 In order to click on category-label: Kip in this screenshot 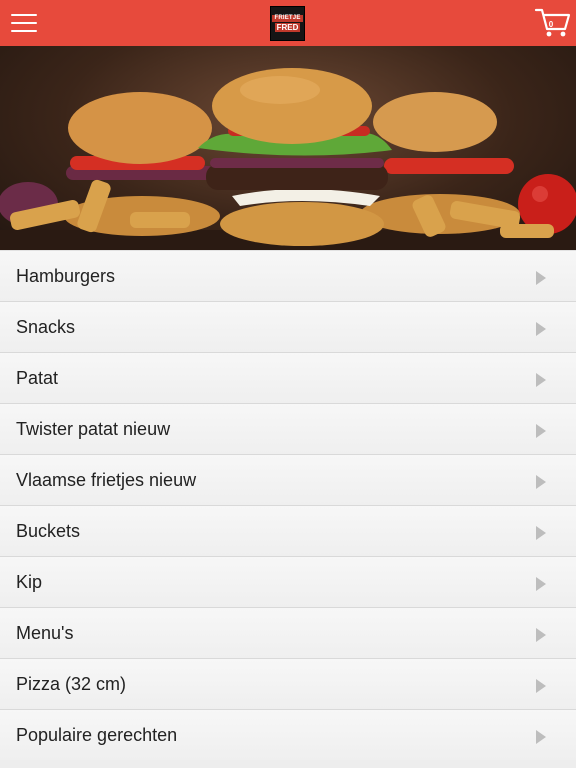, I will do `click(29, 582)`.